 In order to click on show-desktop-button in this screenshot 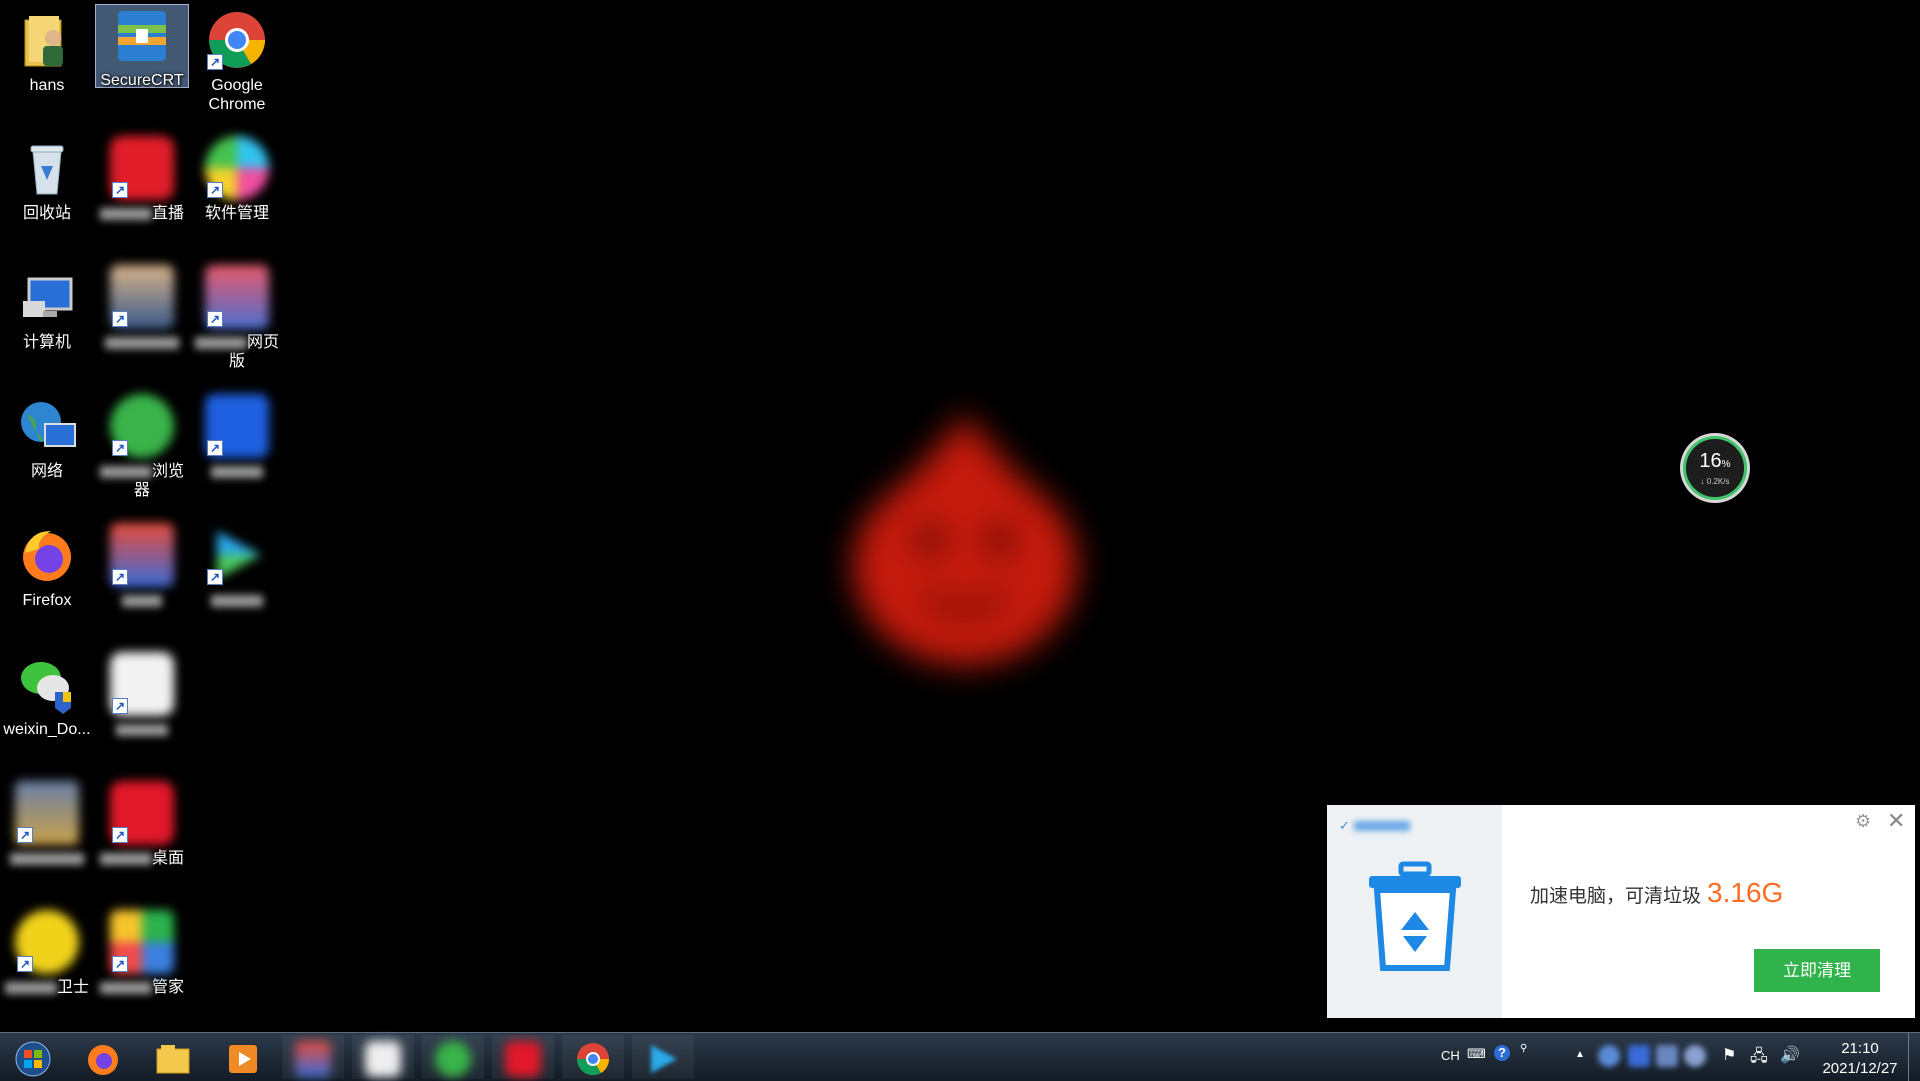, I will do `click(1914, 1057)`.